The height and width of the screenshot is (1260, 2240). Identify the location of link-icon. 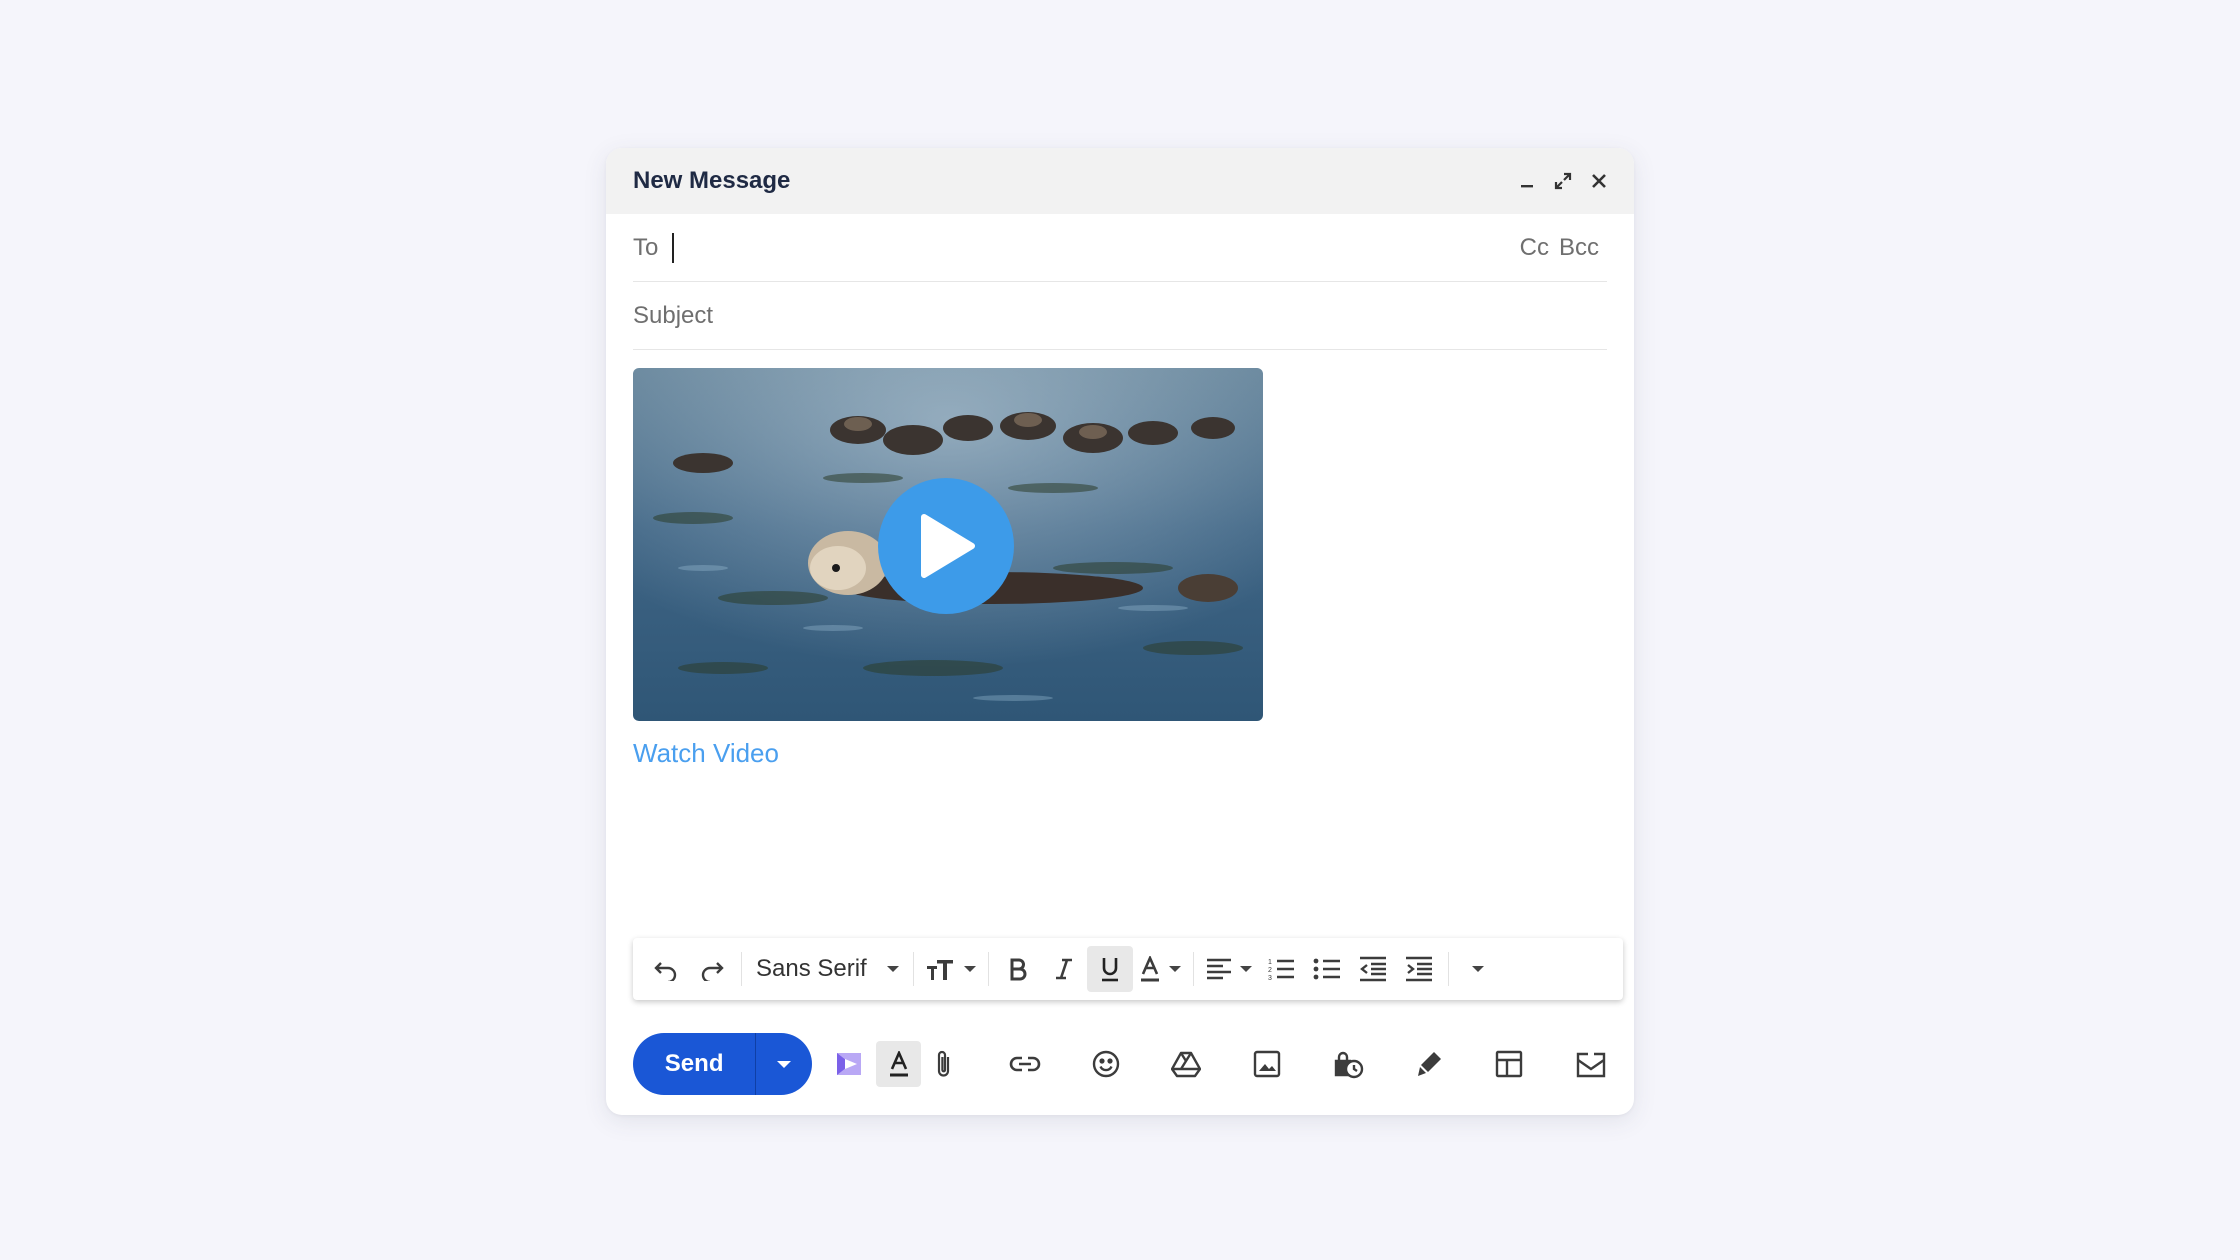
(1025, 1064).